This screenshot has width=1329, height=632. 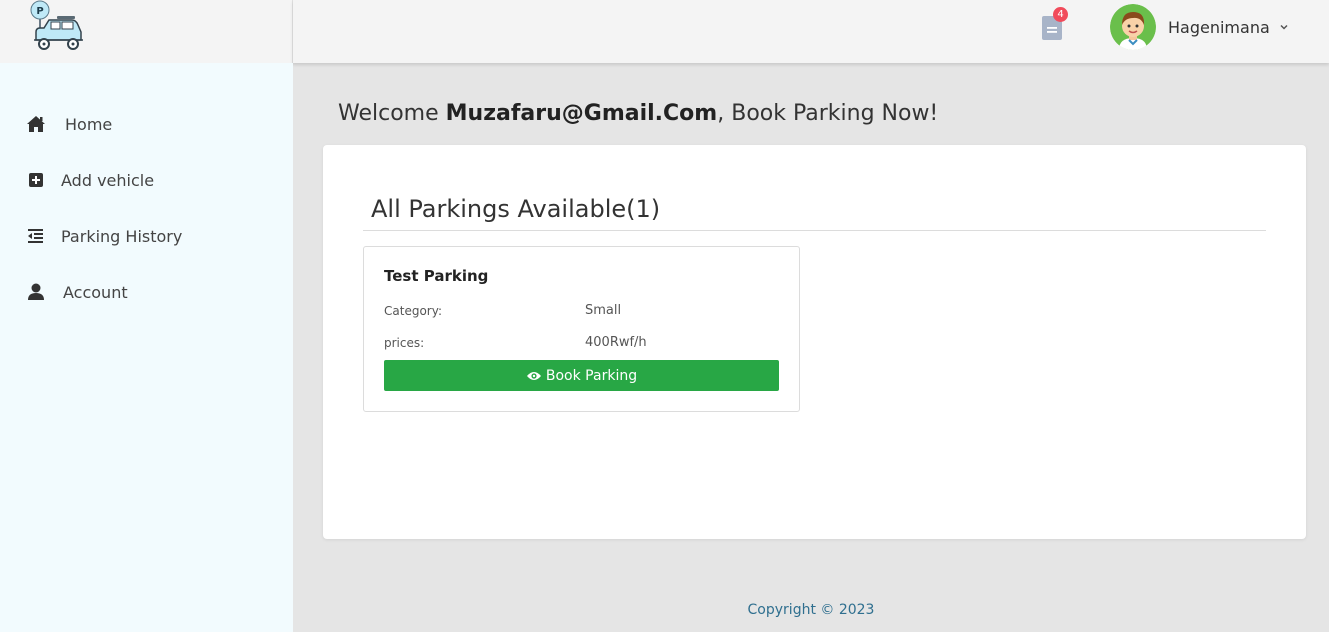 What do you see at coordinates (1060, 14) in the screenshot?
I see `notification-count-badge: 4` at bounding box center [1060, 14].